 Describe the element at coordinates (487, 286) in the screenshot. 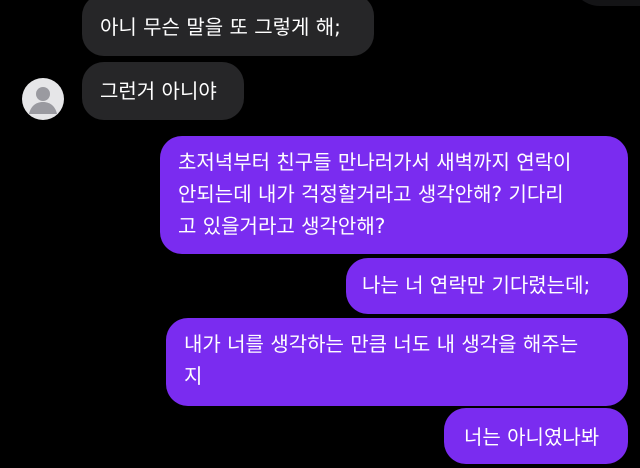

I see `outgoing-message-bubble: 나는 너 연락만 기다렸는데;` at that location.